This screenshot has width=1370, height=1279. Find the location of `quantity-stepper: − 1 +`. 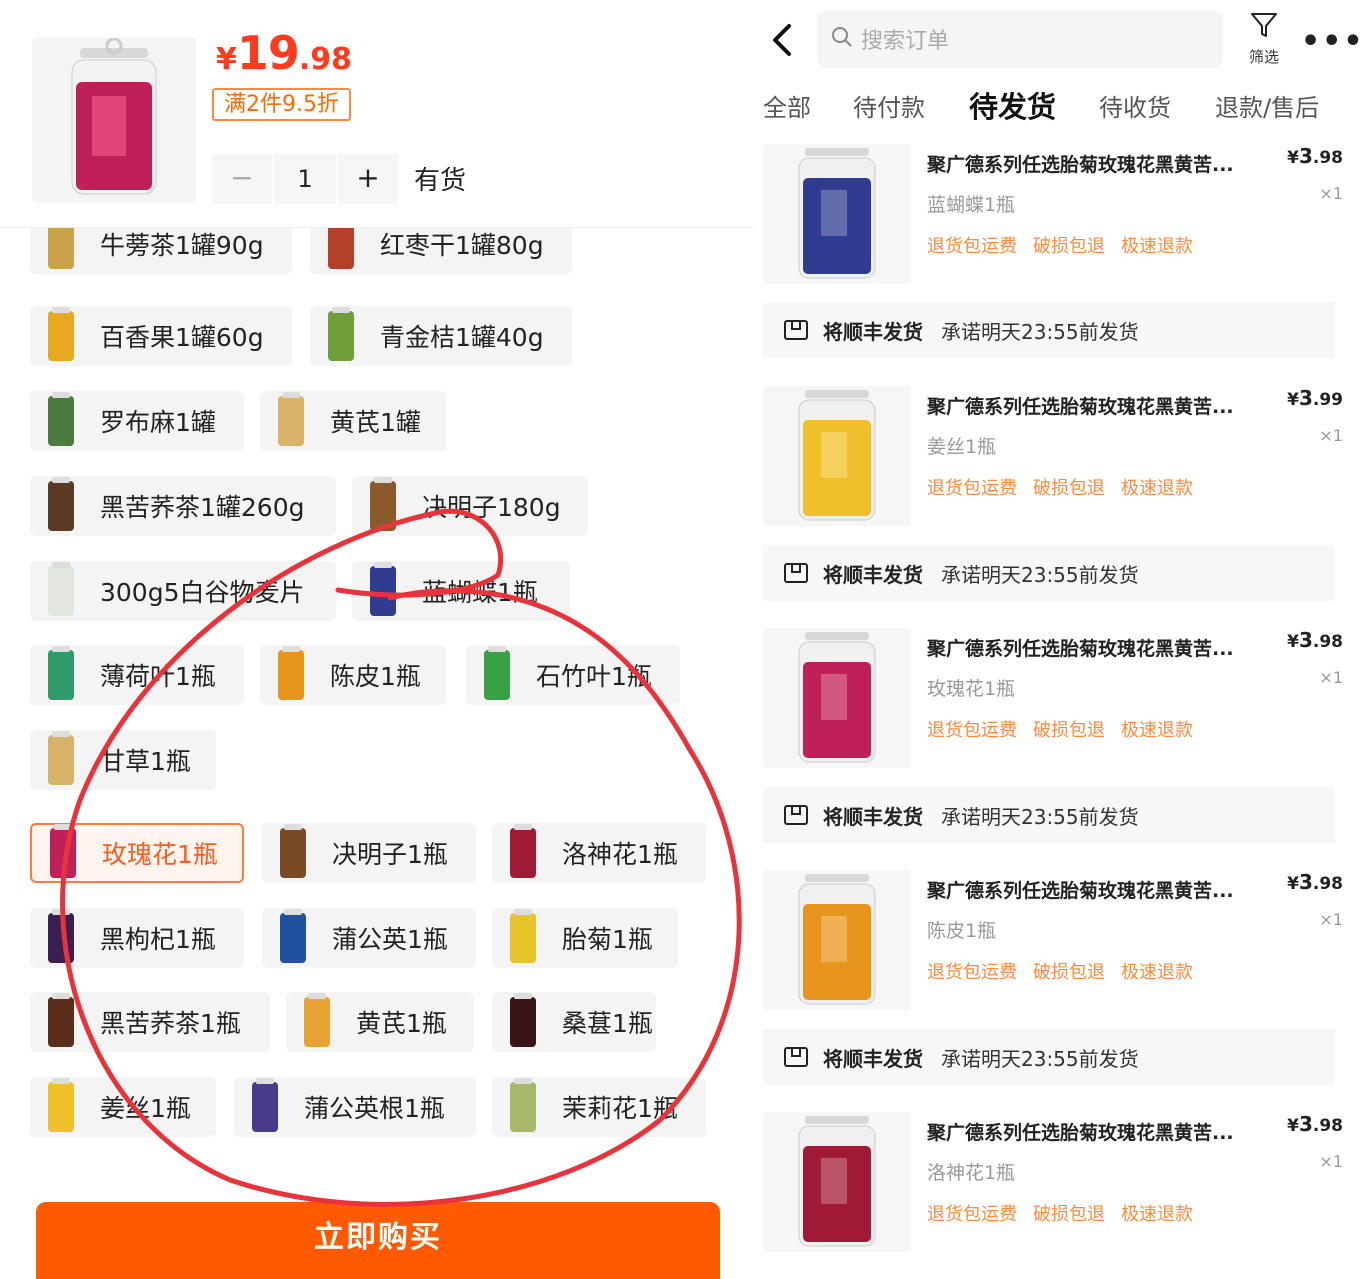

quantity-stepper: − 1 + is located at coordinates (305, 179).